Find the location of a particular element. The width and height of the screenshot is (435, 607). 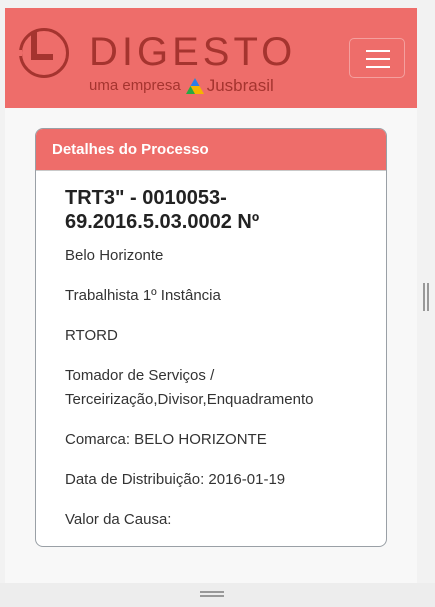

digesto-logo-icon is located at coordinates (44, 53).